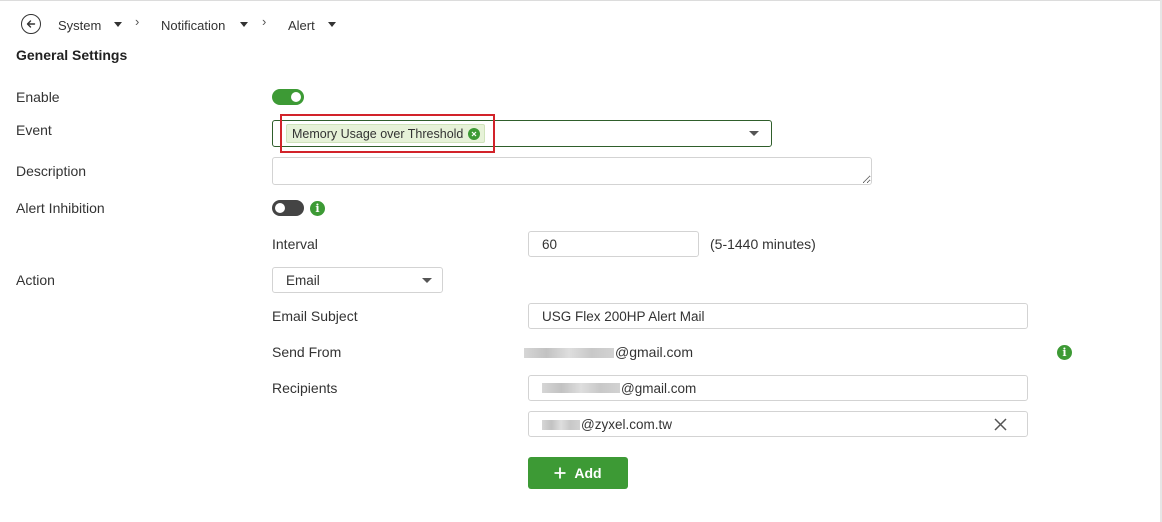 The image size is (1162, 522). I want to click on send-from-domain: @gmail.com, so click(654, 352).